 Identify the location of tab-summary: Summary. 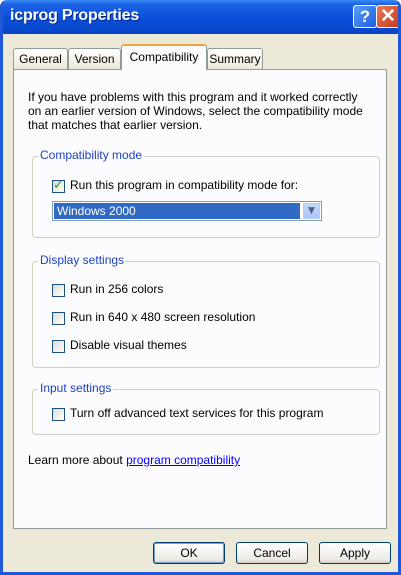
(235, 58).